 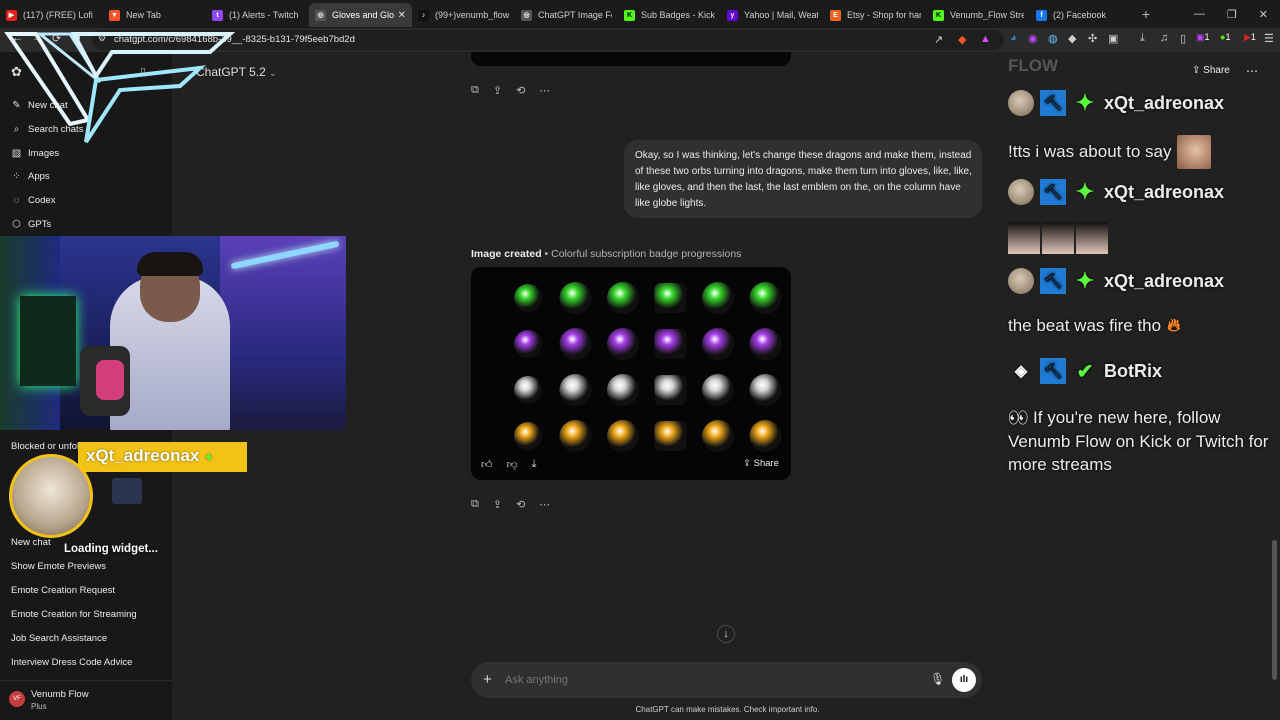 I want to click on image-icon: ▨, so click(x=16, y=153).